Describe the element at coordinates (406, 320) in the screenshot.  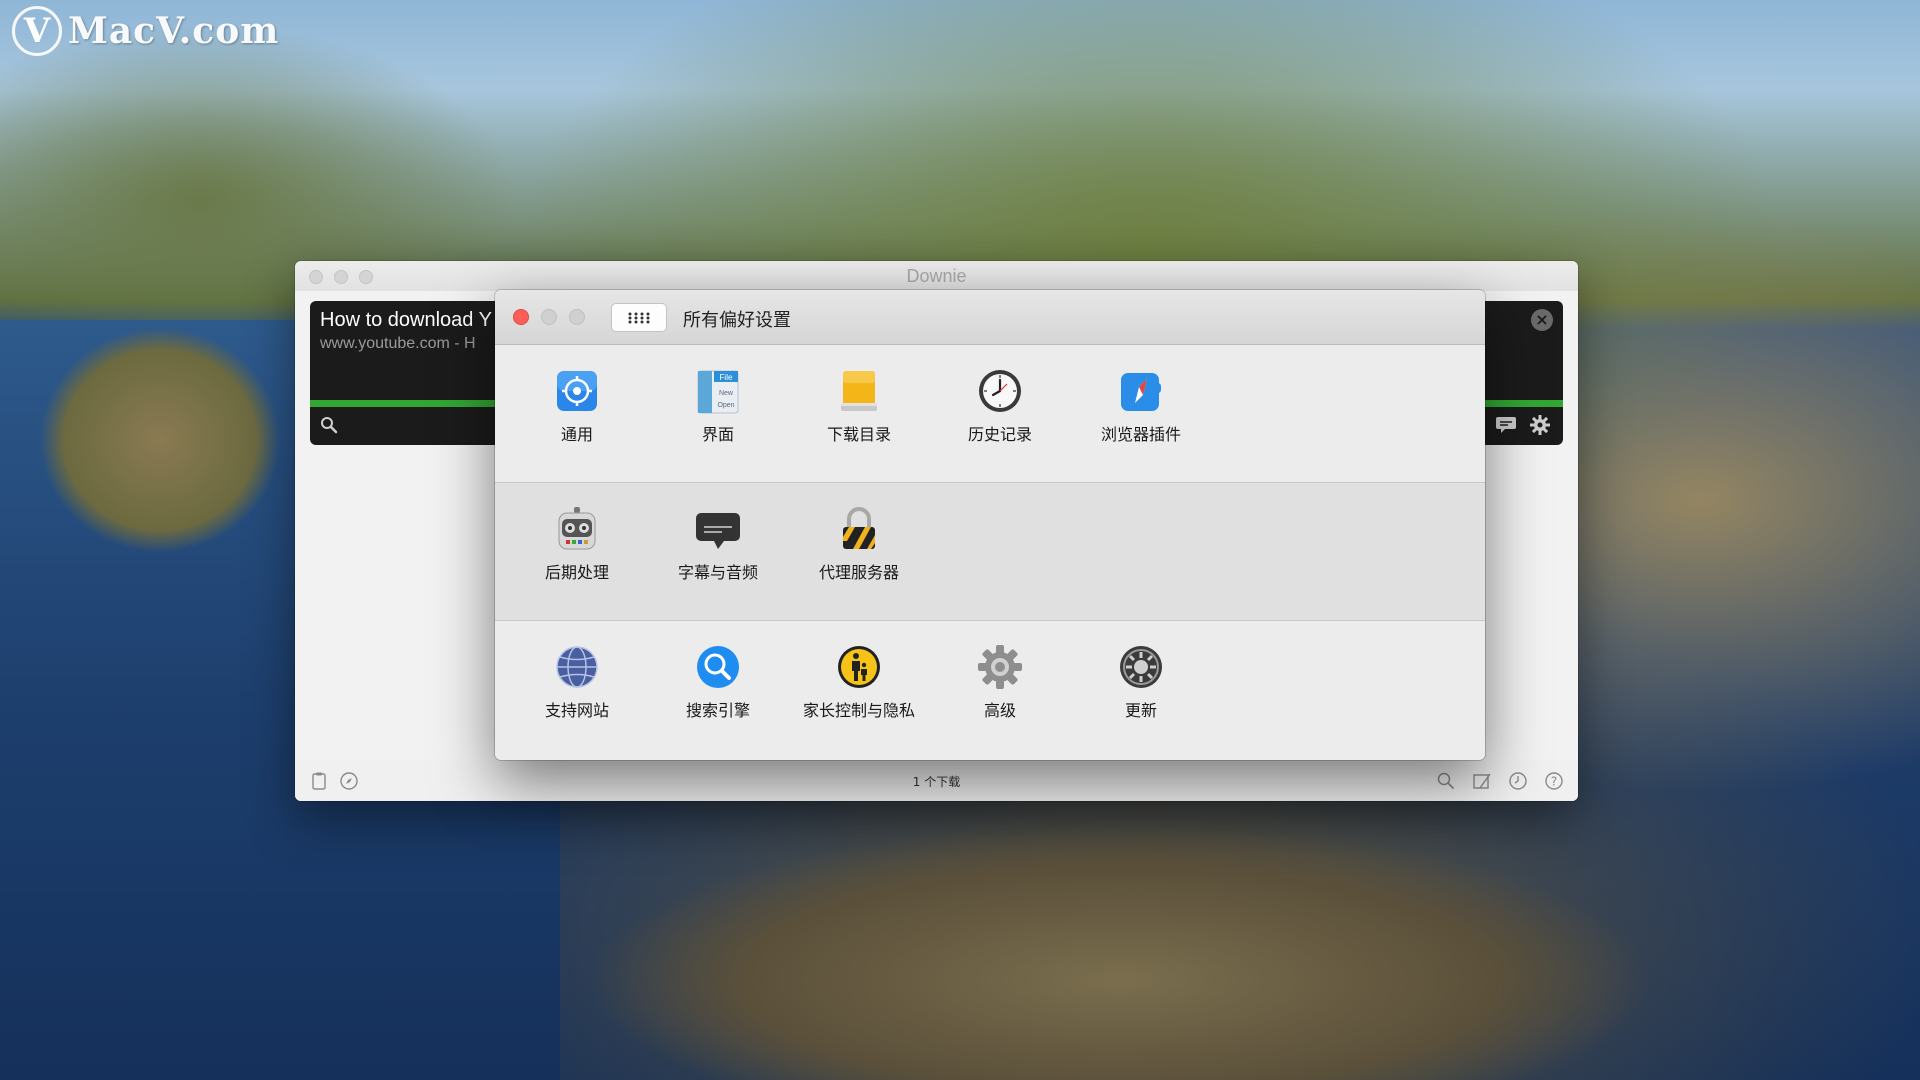
I see `download-title: How to download Y` at that location.